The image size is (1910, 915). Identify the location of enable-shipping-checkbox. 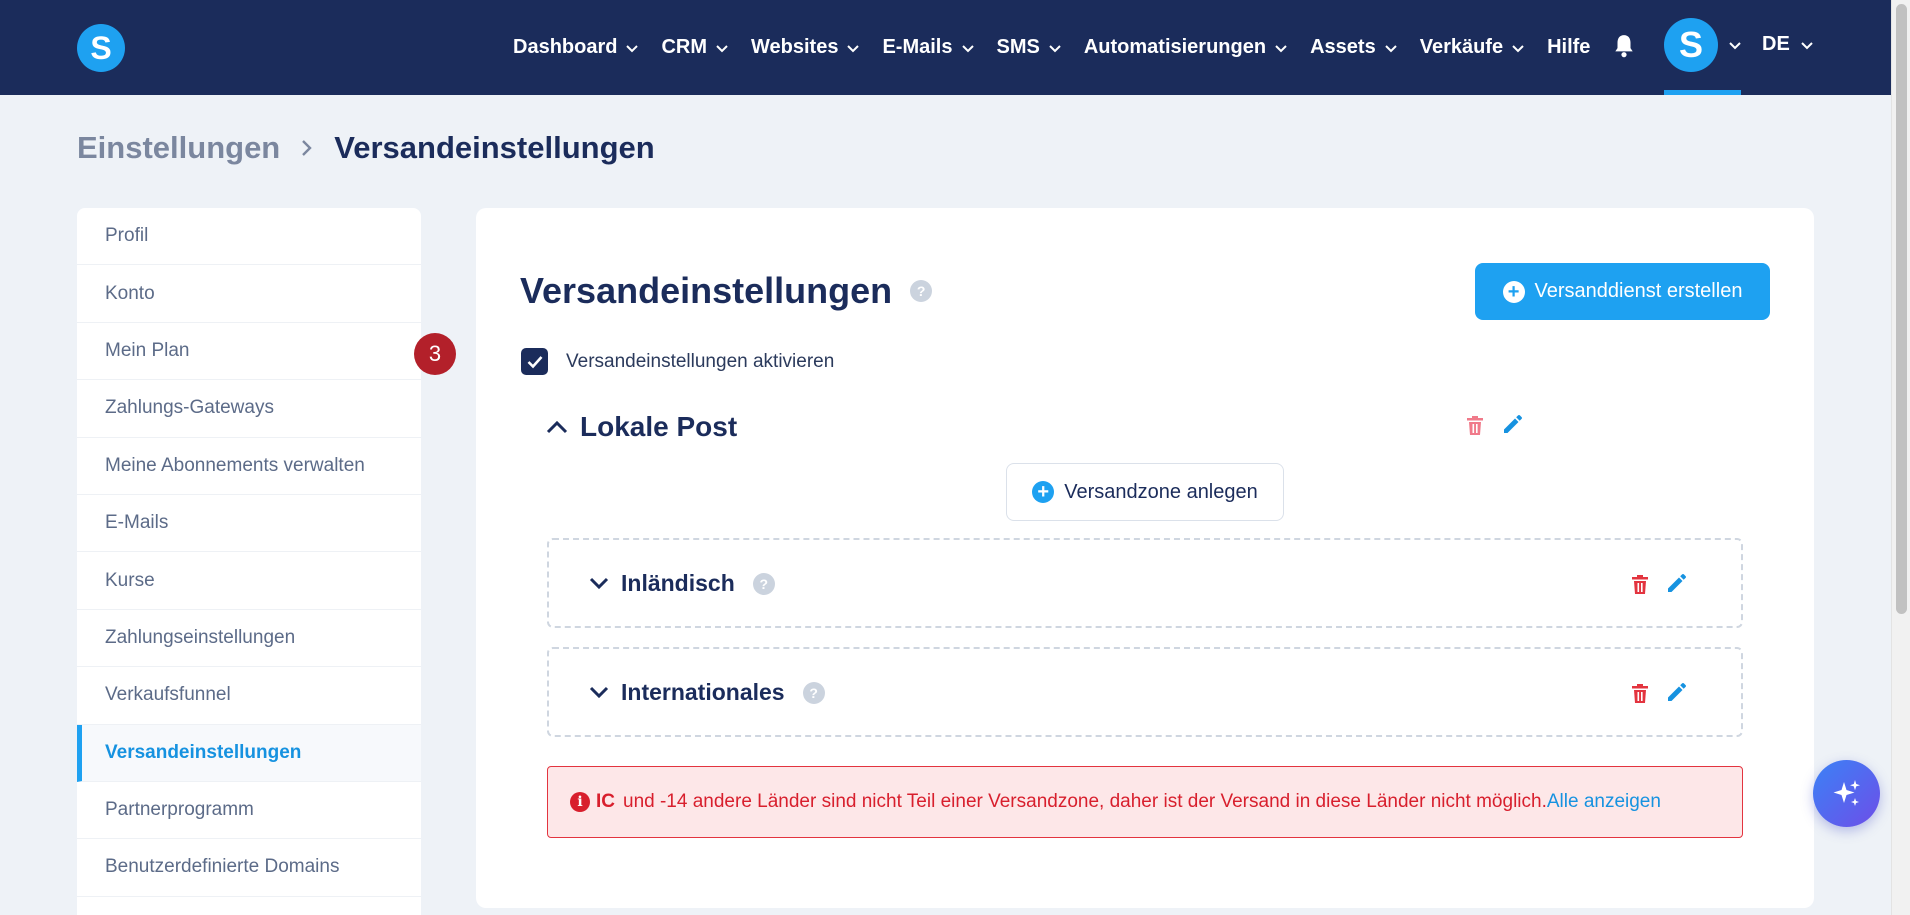
(534, 361).